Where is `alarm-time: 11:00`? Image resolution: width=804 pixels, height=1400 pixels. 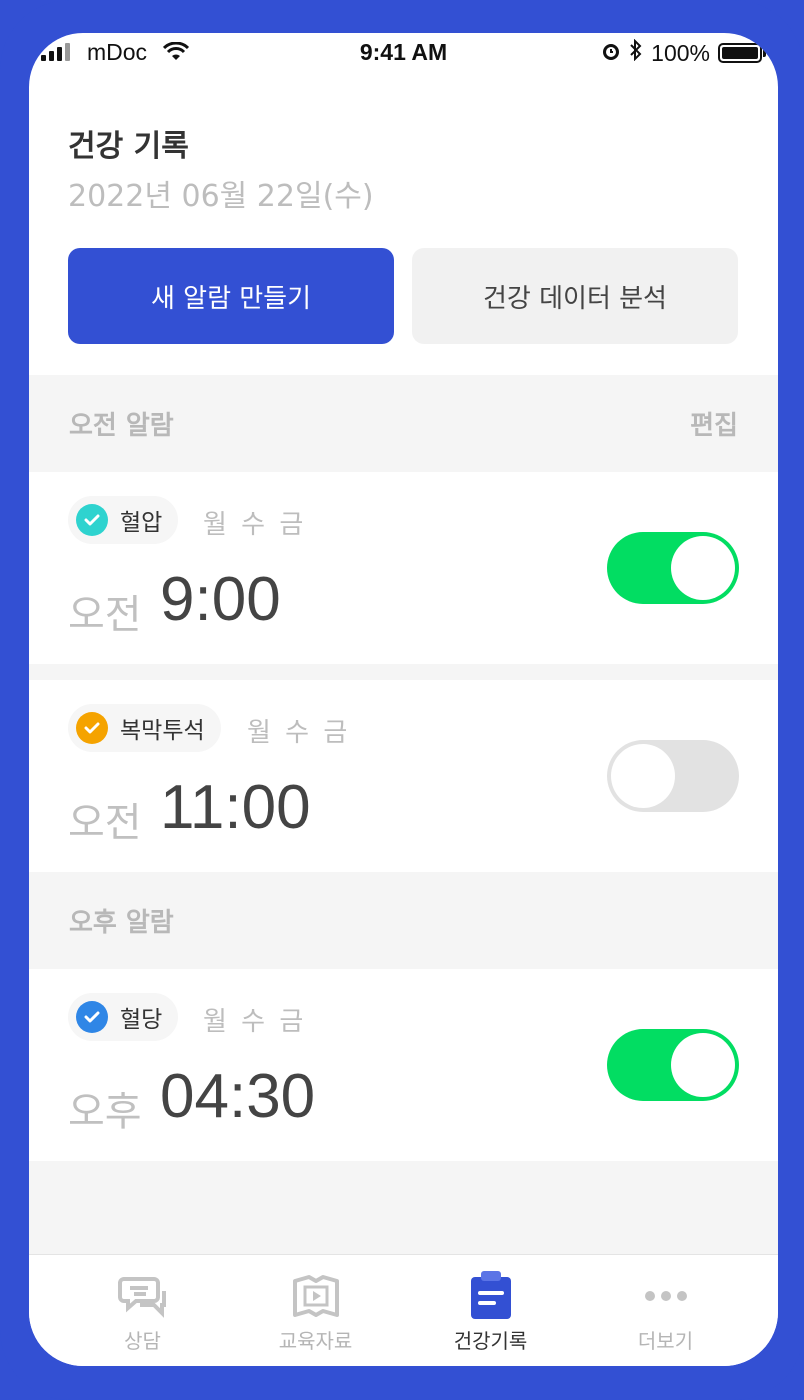
alarm-time: 11:00 is located at coordinates (235, 807).